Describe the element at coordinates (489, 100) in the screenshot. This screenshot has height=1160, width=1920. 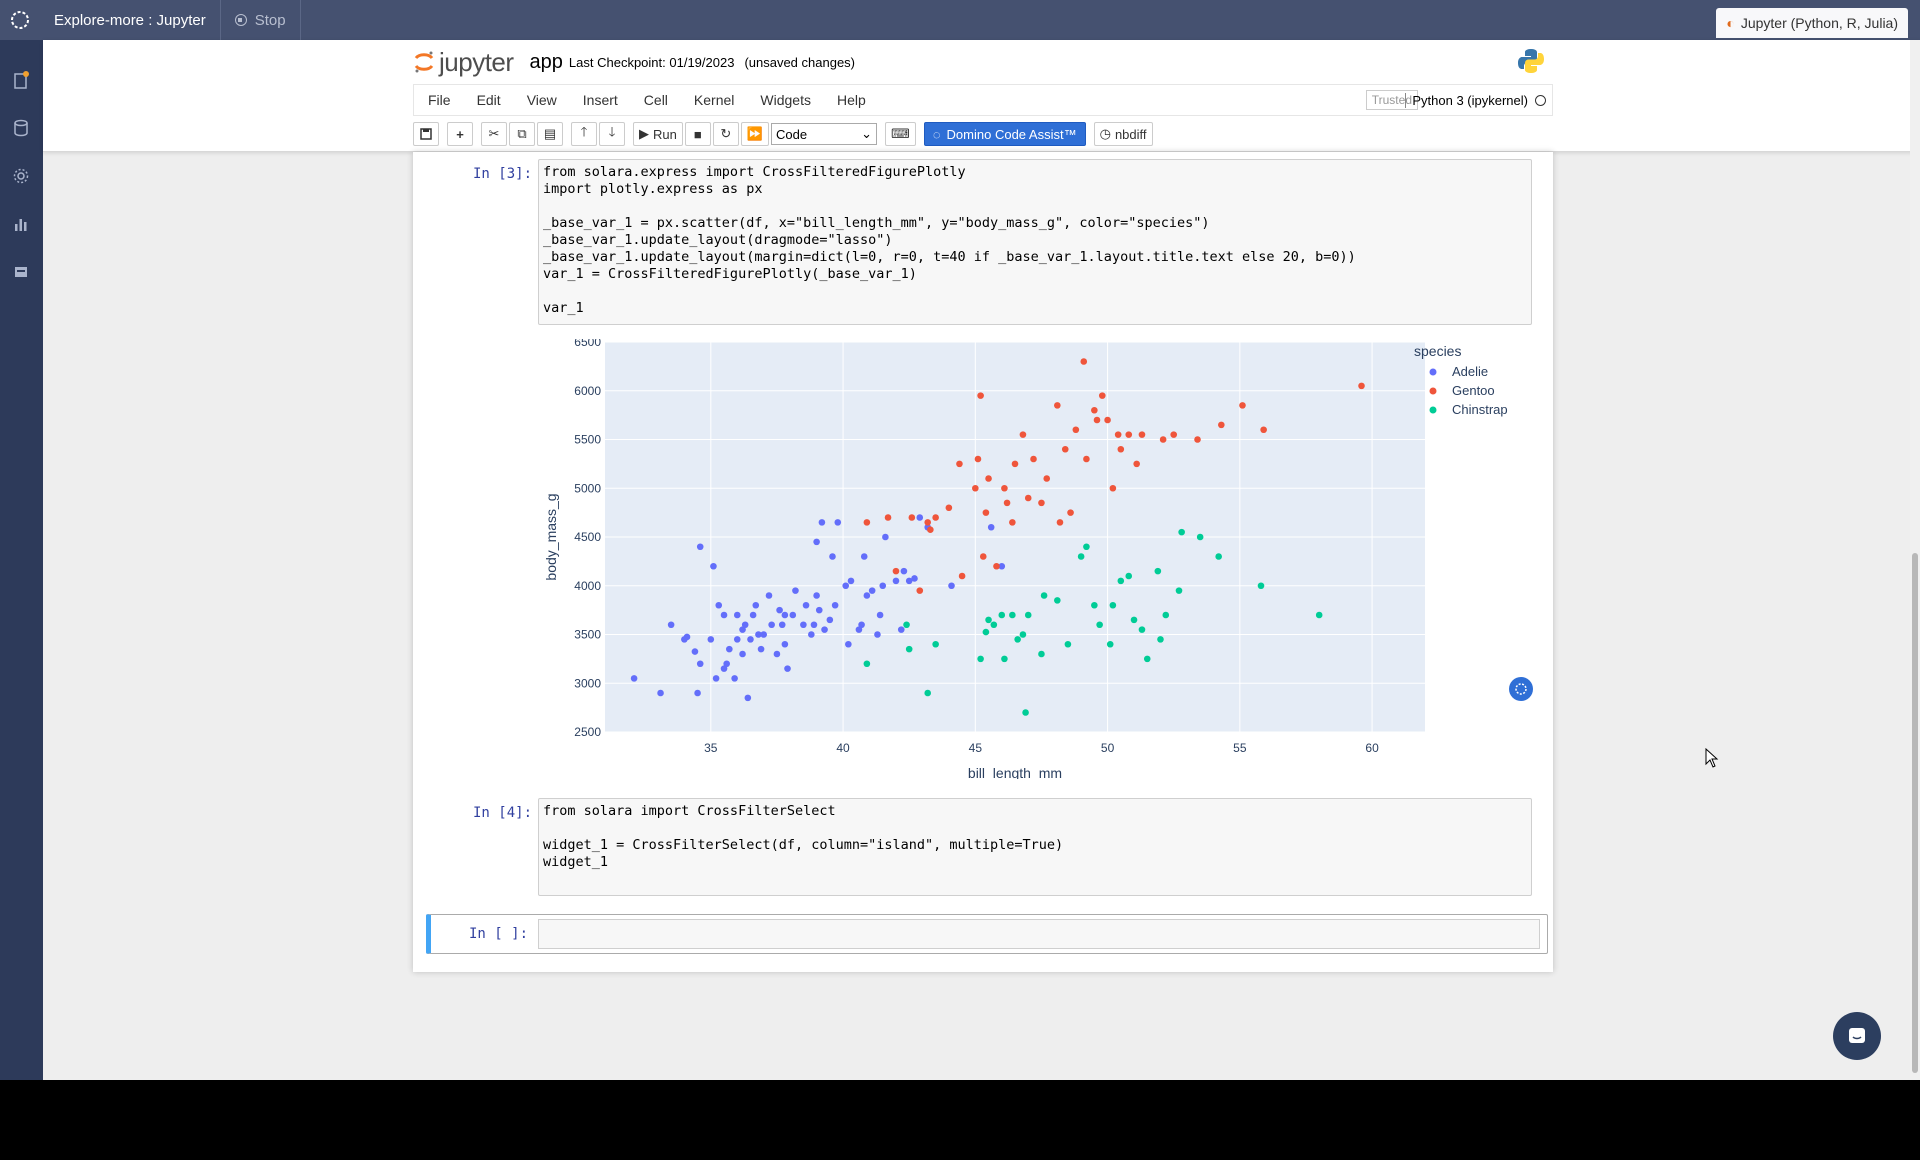
I see `menu-edit: Edit` at that location.